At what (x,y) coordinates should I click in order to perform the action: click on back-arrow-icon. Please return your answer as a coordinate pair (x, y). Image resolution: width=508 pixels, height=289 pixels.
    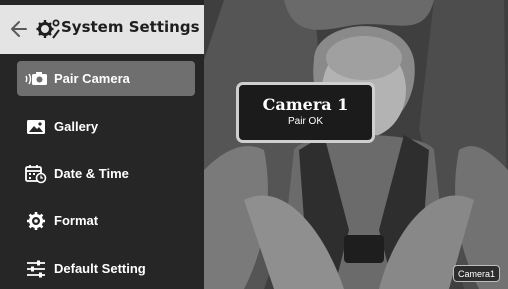
    Looking at the image, I should click on (19, 29).